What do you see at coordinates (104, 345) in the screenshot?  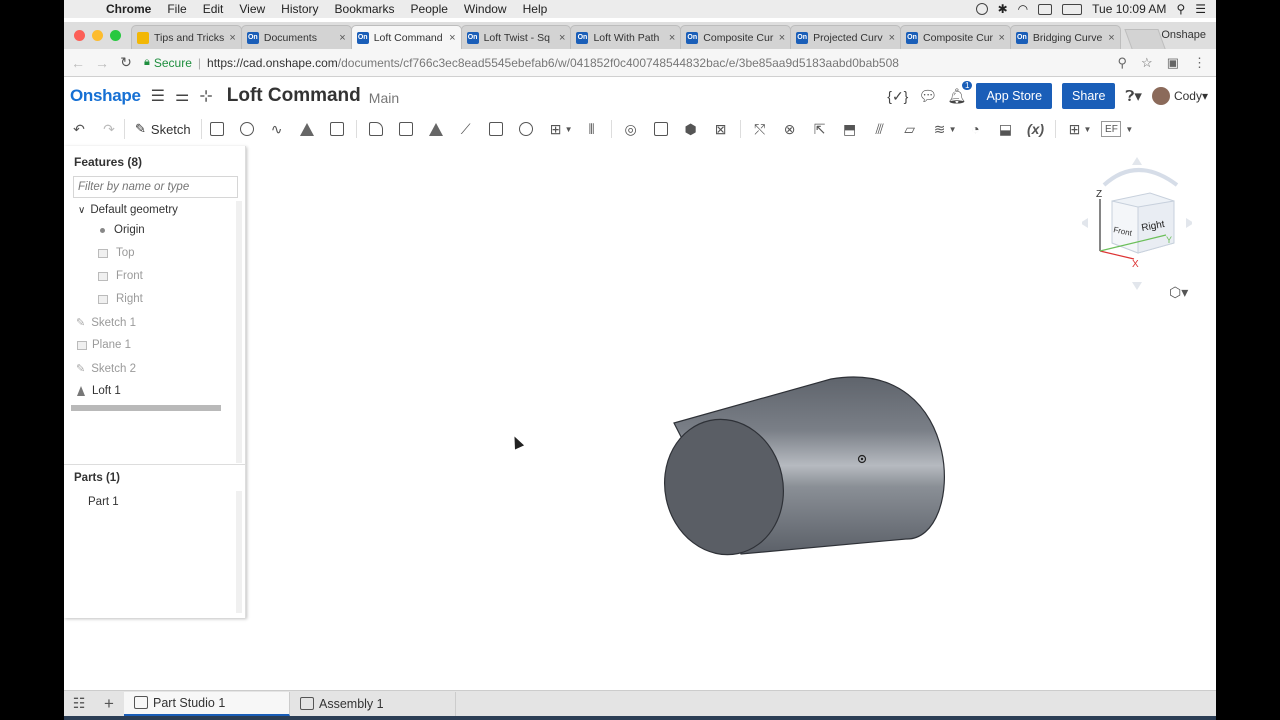 I see `feature-plane-1: Plane 1` at bounding box center [104, 345].